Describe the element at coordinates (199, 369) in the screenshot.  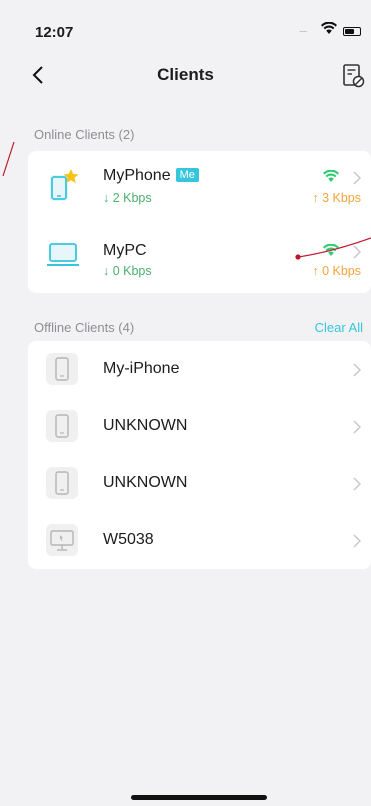
I see `offline-client-row: My-iPhone` at that location.